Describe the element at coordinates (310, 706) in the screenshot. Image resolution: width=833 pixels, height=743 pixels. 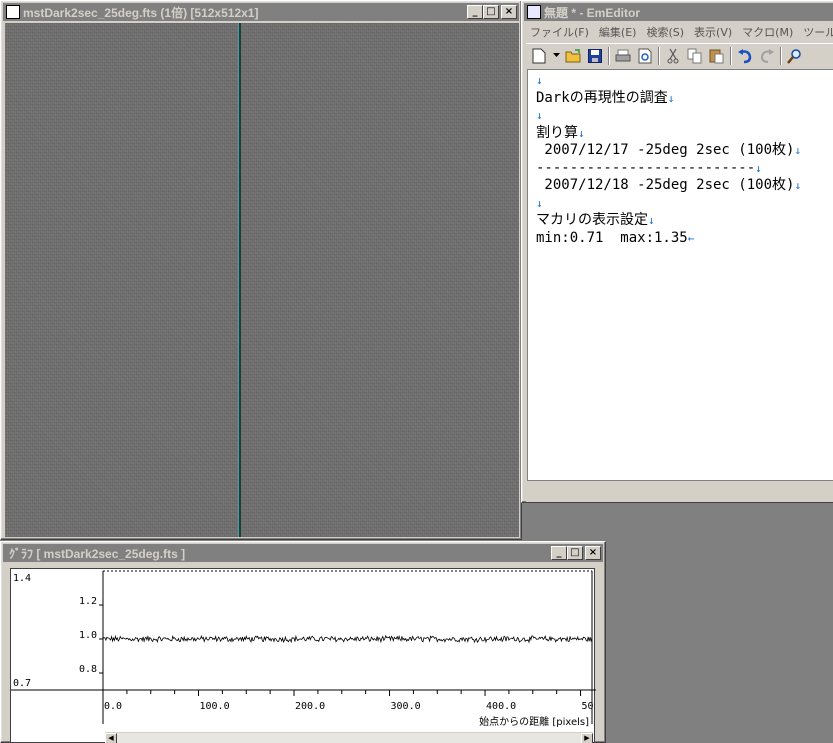
I see `x-tick-label: 200.0` at that location.